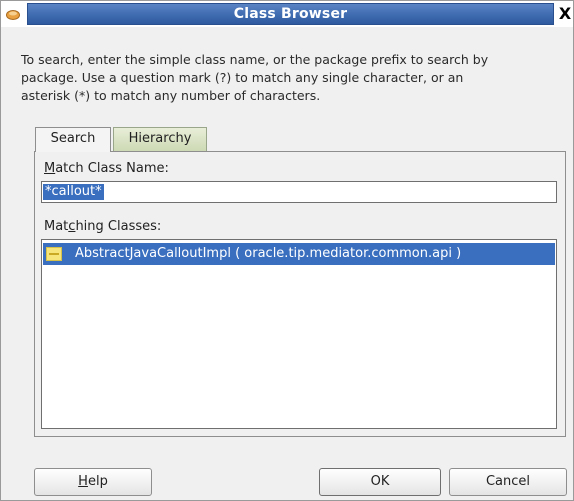 The image size is (574, 501). What do you see at coordinates (565, 14) in the screenshot?
I see `close-icon: X` at bounding box center [565, 14].